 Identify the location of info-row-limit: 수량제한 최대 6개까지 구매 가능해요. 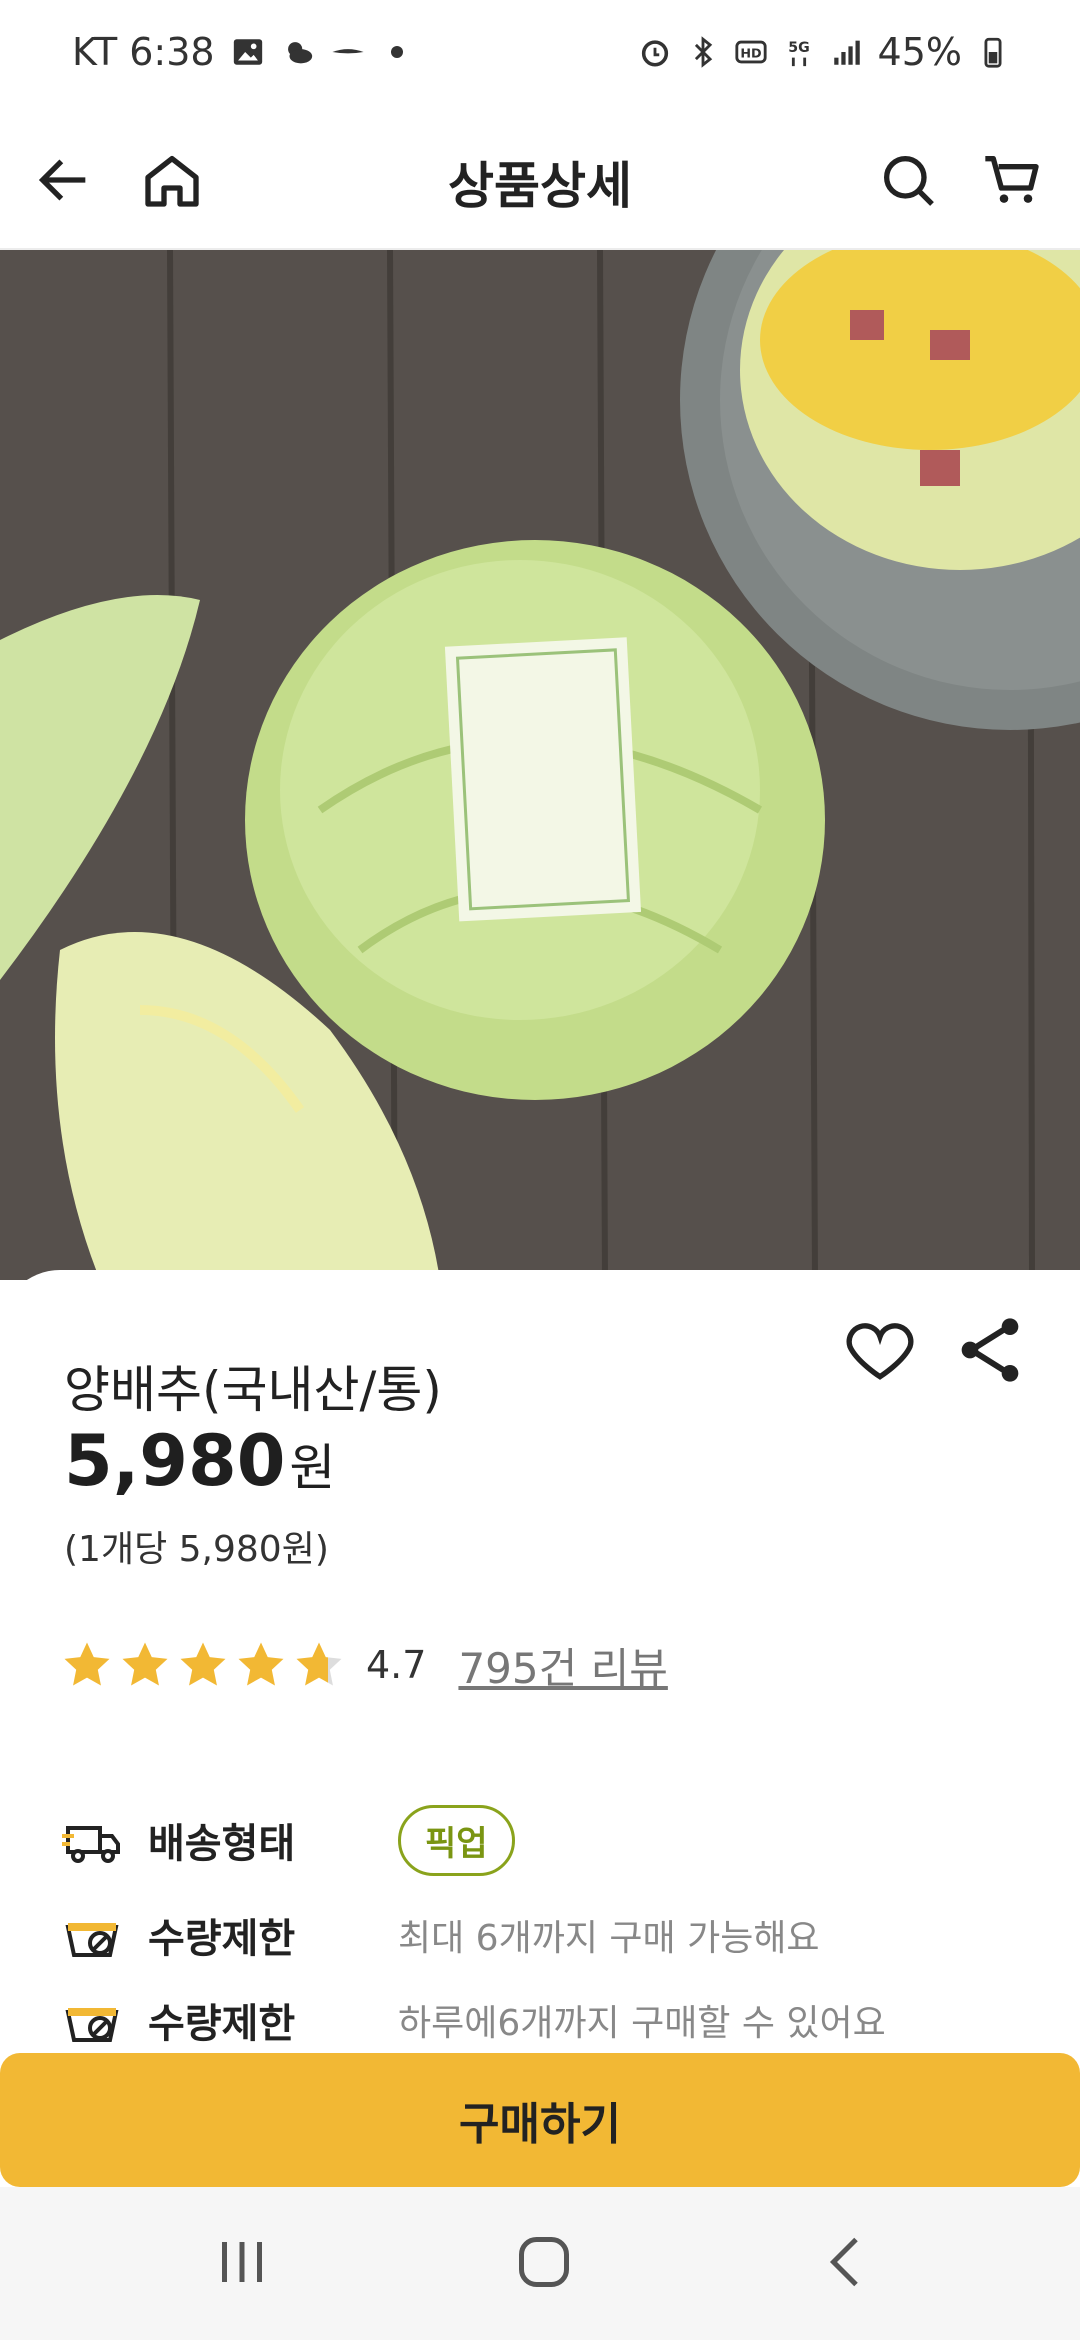
(540, 1935).